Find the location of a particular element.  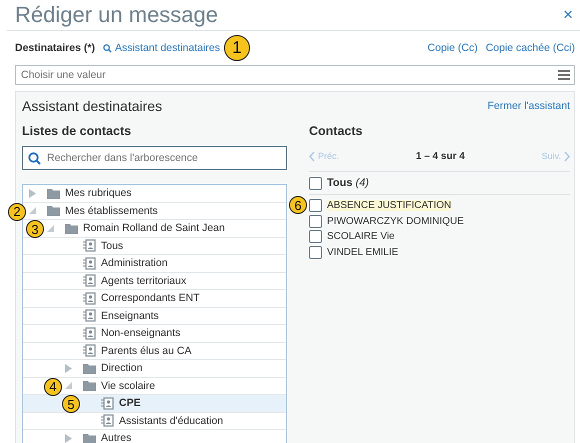

contact-name: ABSENCE JUSTIFICATION is located at coordinates (389, 206).